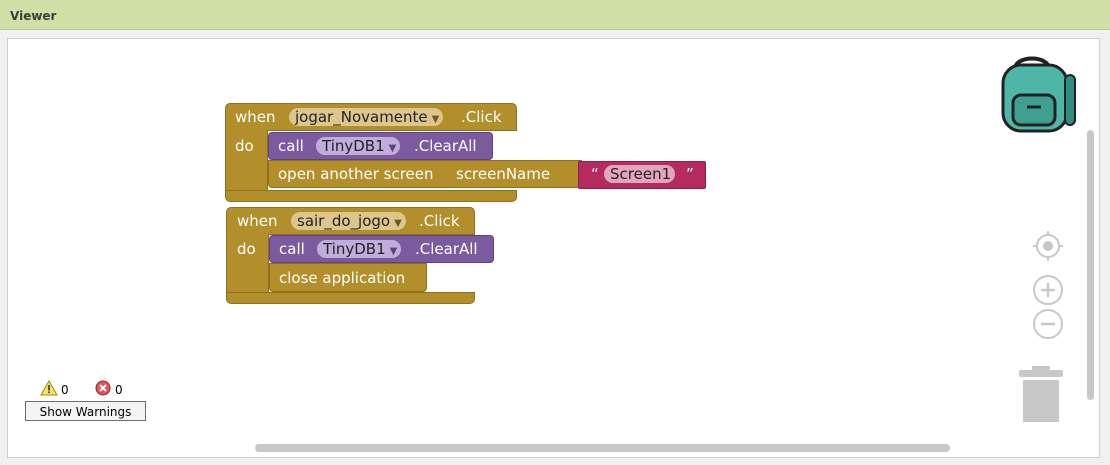 This screenshot has height=465, width=1110. I want to click on viewer-titlebar: Viewer, so click(555, 15).